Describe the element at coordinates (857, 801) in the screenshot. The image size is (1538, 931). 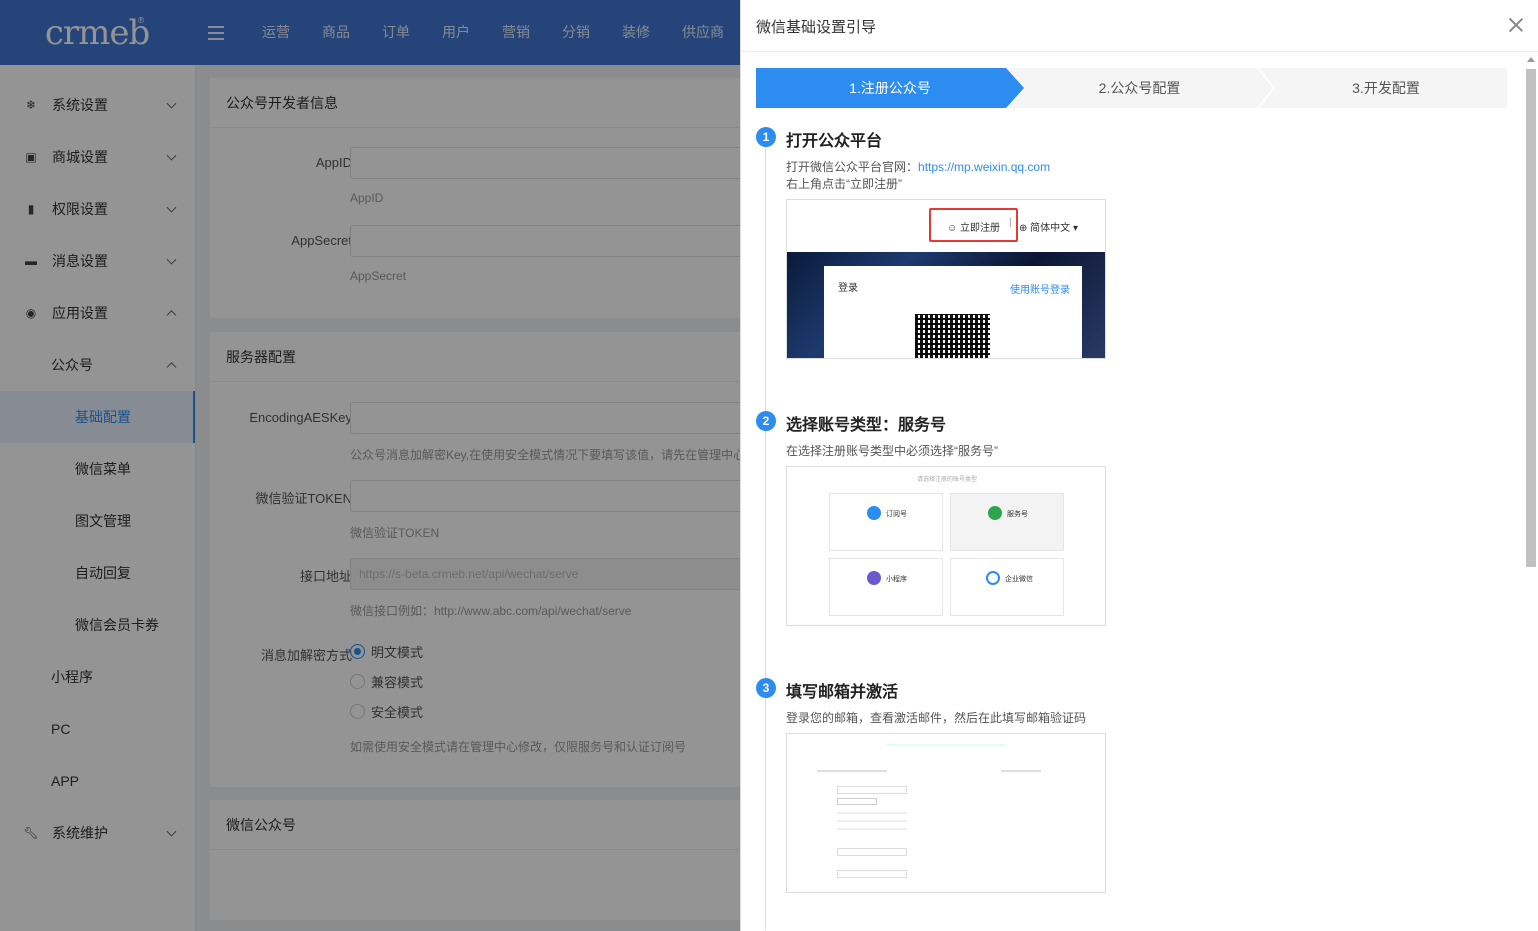
I see `form-button` at that location.